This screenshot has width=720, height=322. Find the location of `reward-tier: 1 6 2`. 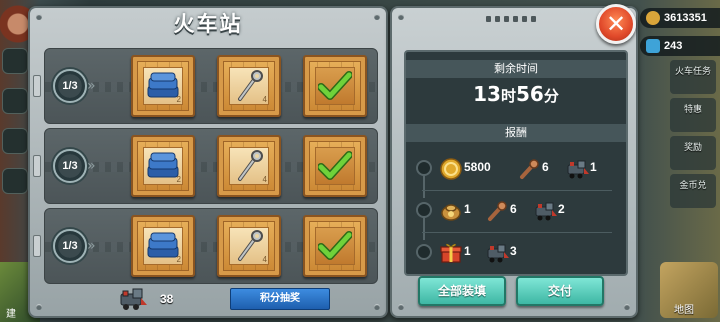

reward-tier: 1 6 2 is located at coordinates (516, 210).